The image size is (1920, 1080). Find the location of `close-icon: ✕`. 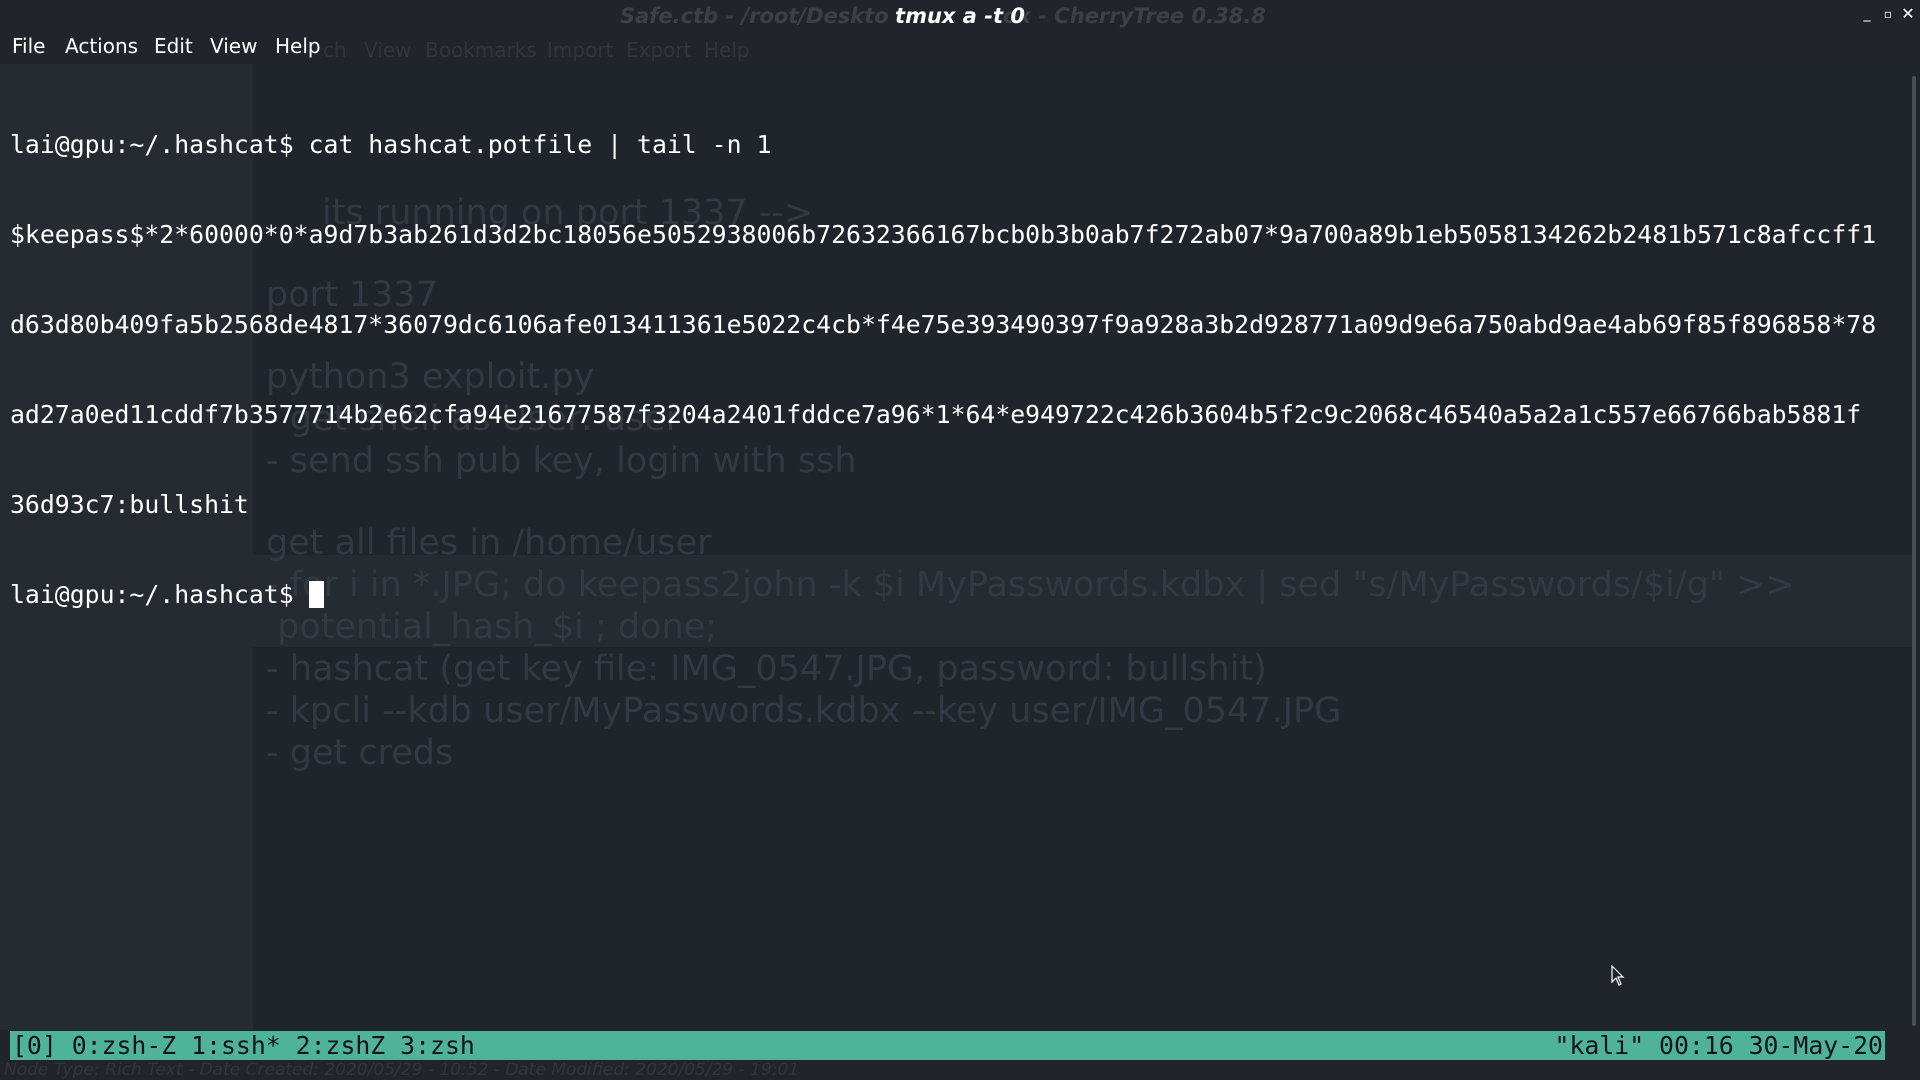

close-icon: ✕ is located at coordinates (1908, 14).